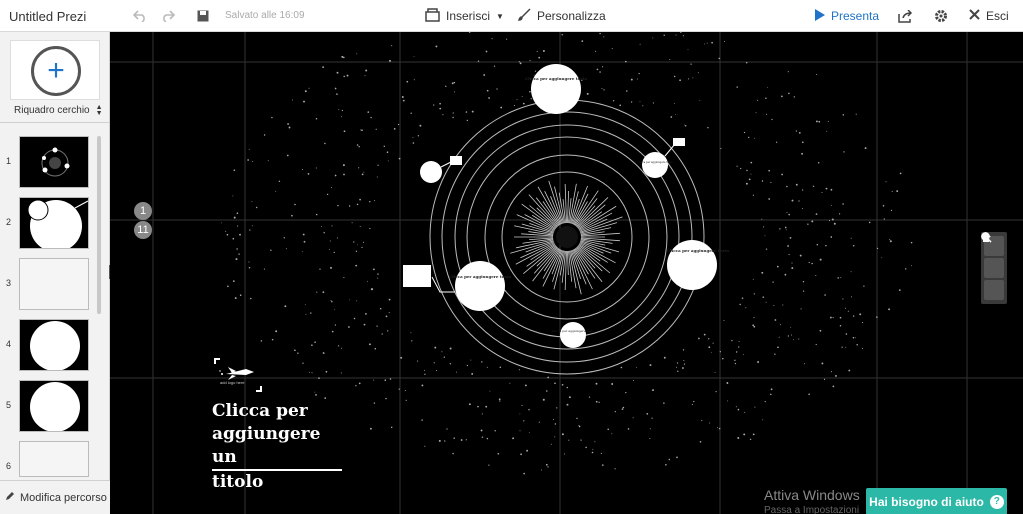 Image resolution: width=1023 pixels, height=514 pixels. I want to click on help-button: Hai bisogno di aiuto ?, so click(936, 501).